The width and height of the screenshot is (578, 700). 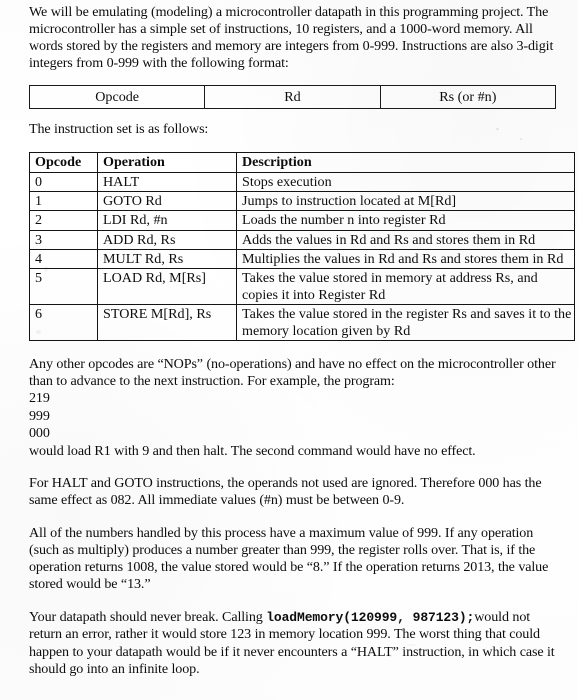 What do you see at coordinates (63, 201) in the screenshot?
I see `cell-opcode: 1` at bounding box center [63, 201].